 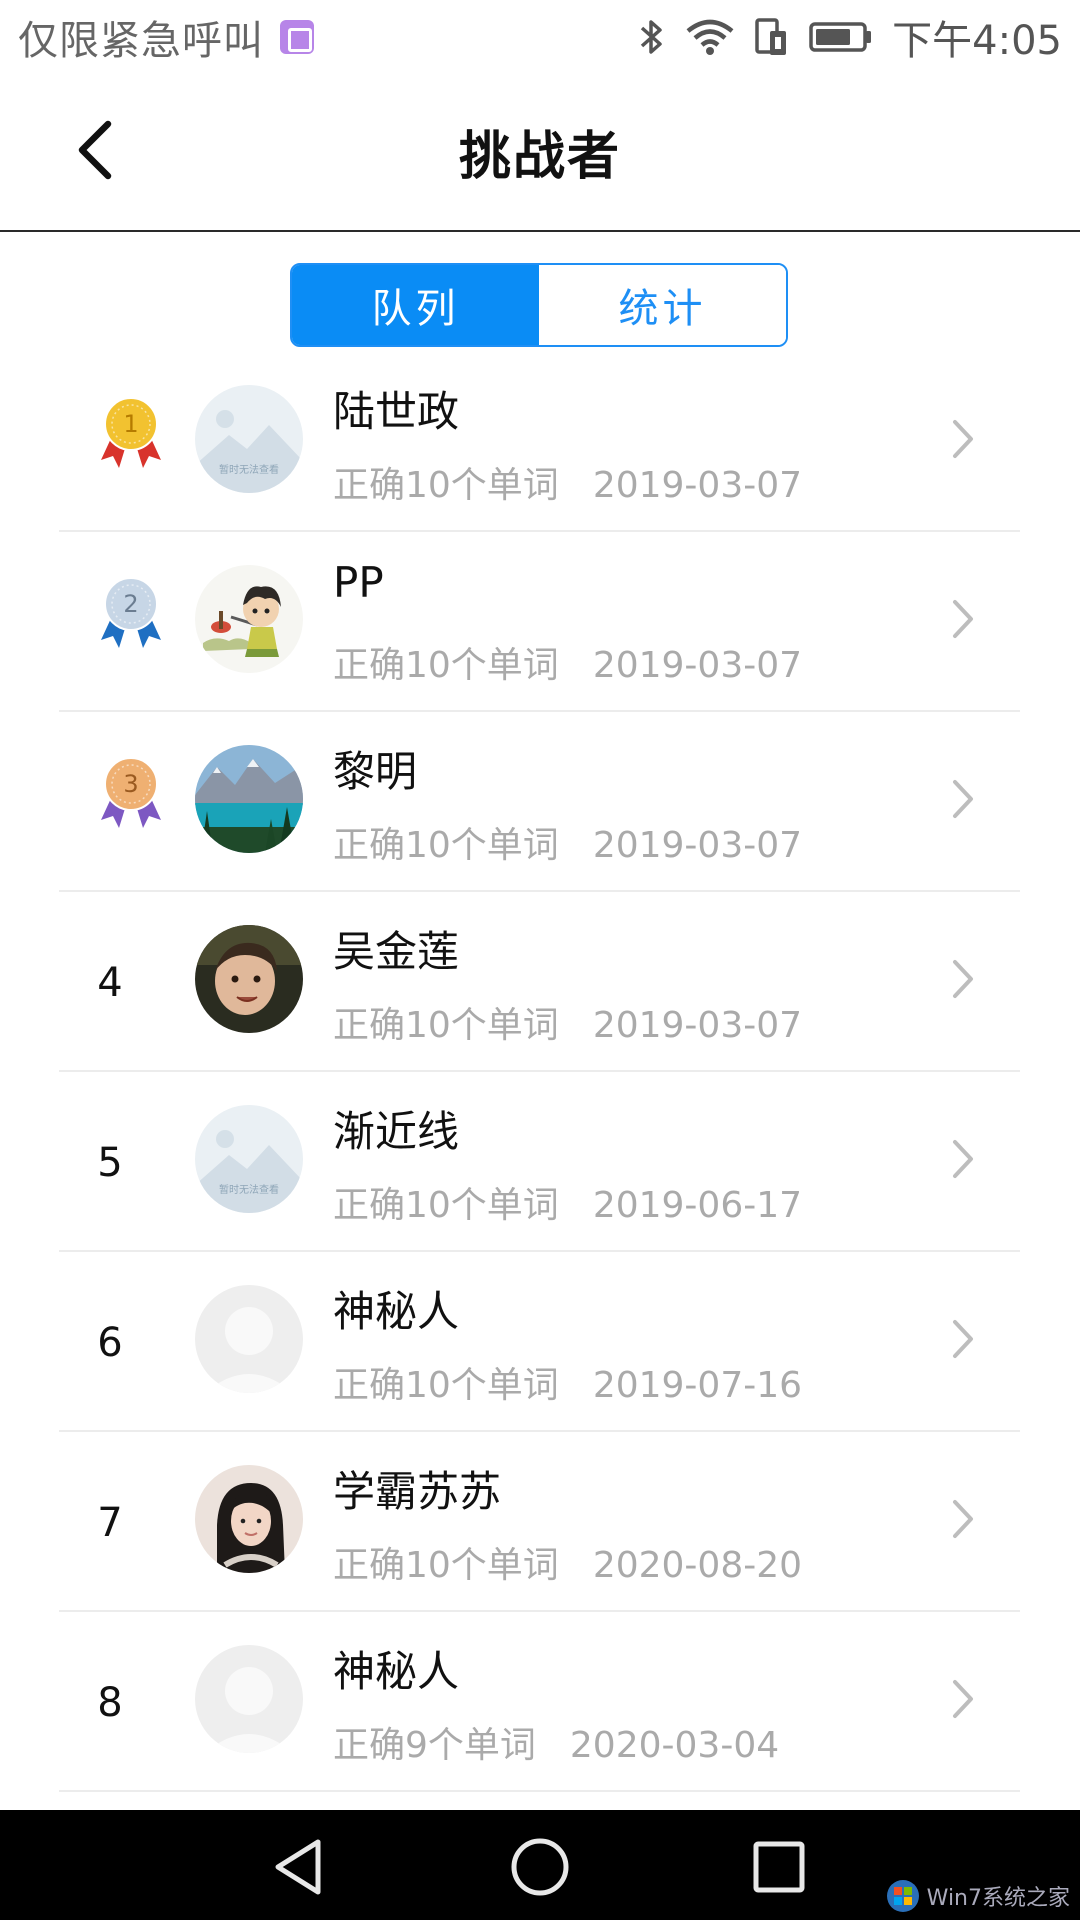 I want to click on tab-statistics: 统计, so click(x=662, y=305).